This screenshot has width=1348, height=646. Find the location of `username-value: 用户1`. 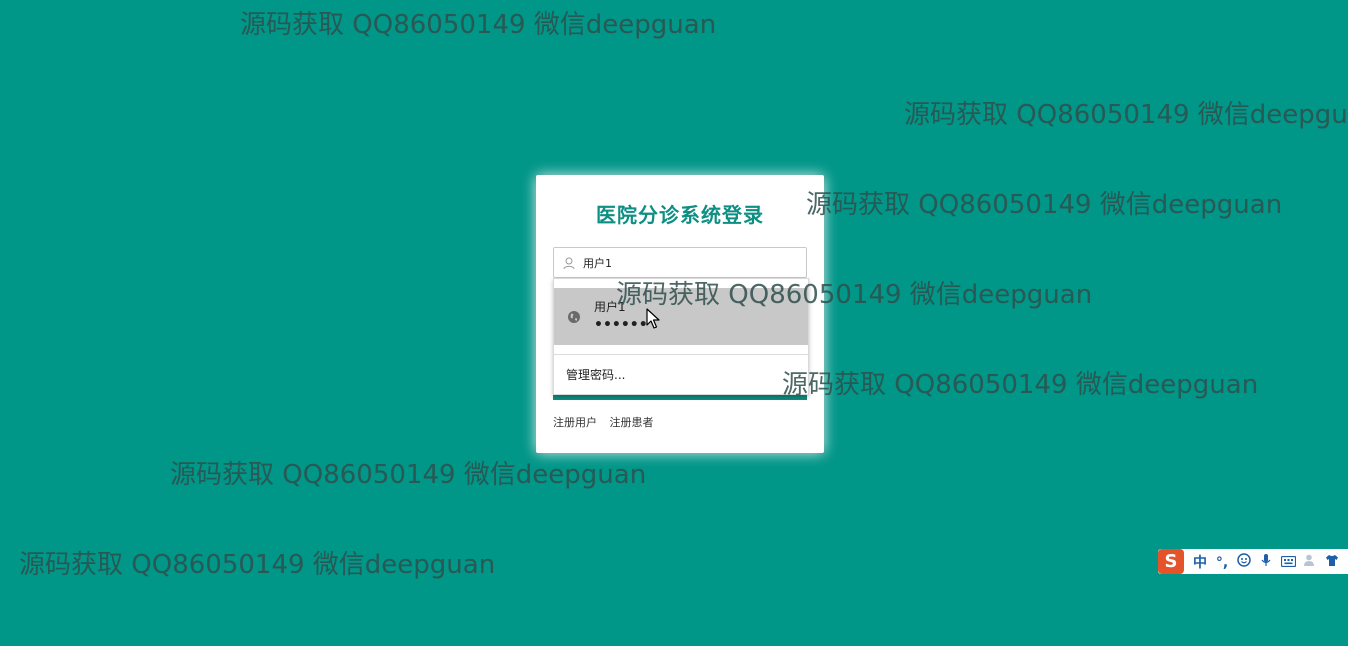

username-value: 用户1 is located at coordinates (597, 263).